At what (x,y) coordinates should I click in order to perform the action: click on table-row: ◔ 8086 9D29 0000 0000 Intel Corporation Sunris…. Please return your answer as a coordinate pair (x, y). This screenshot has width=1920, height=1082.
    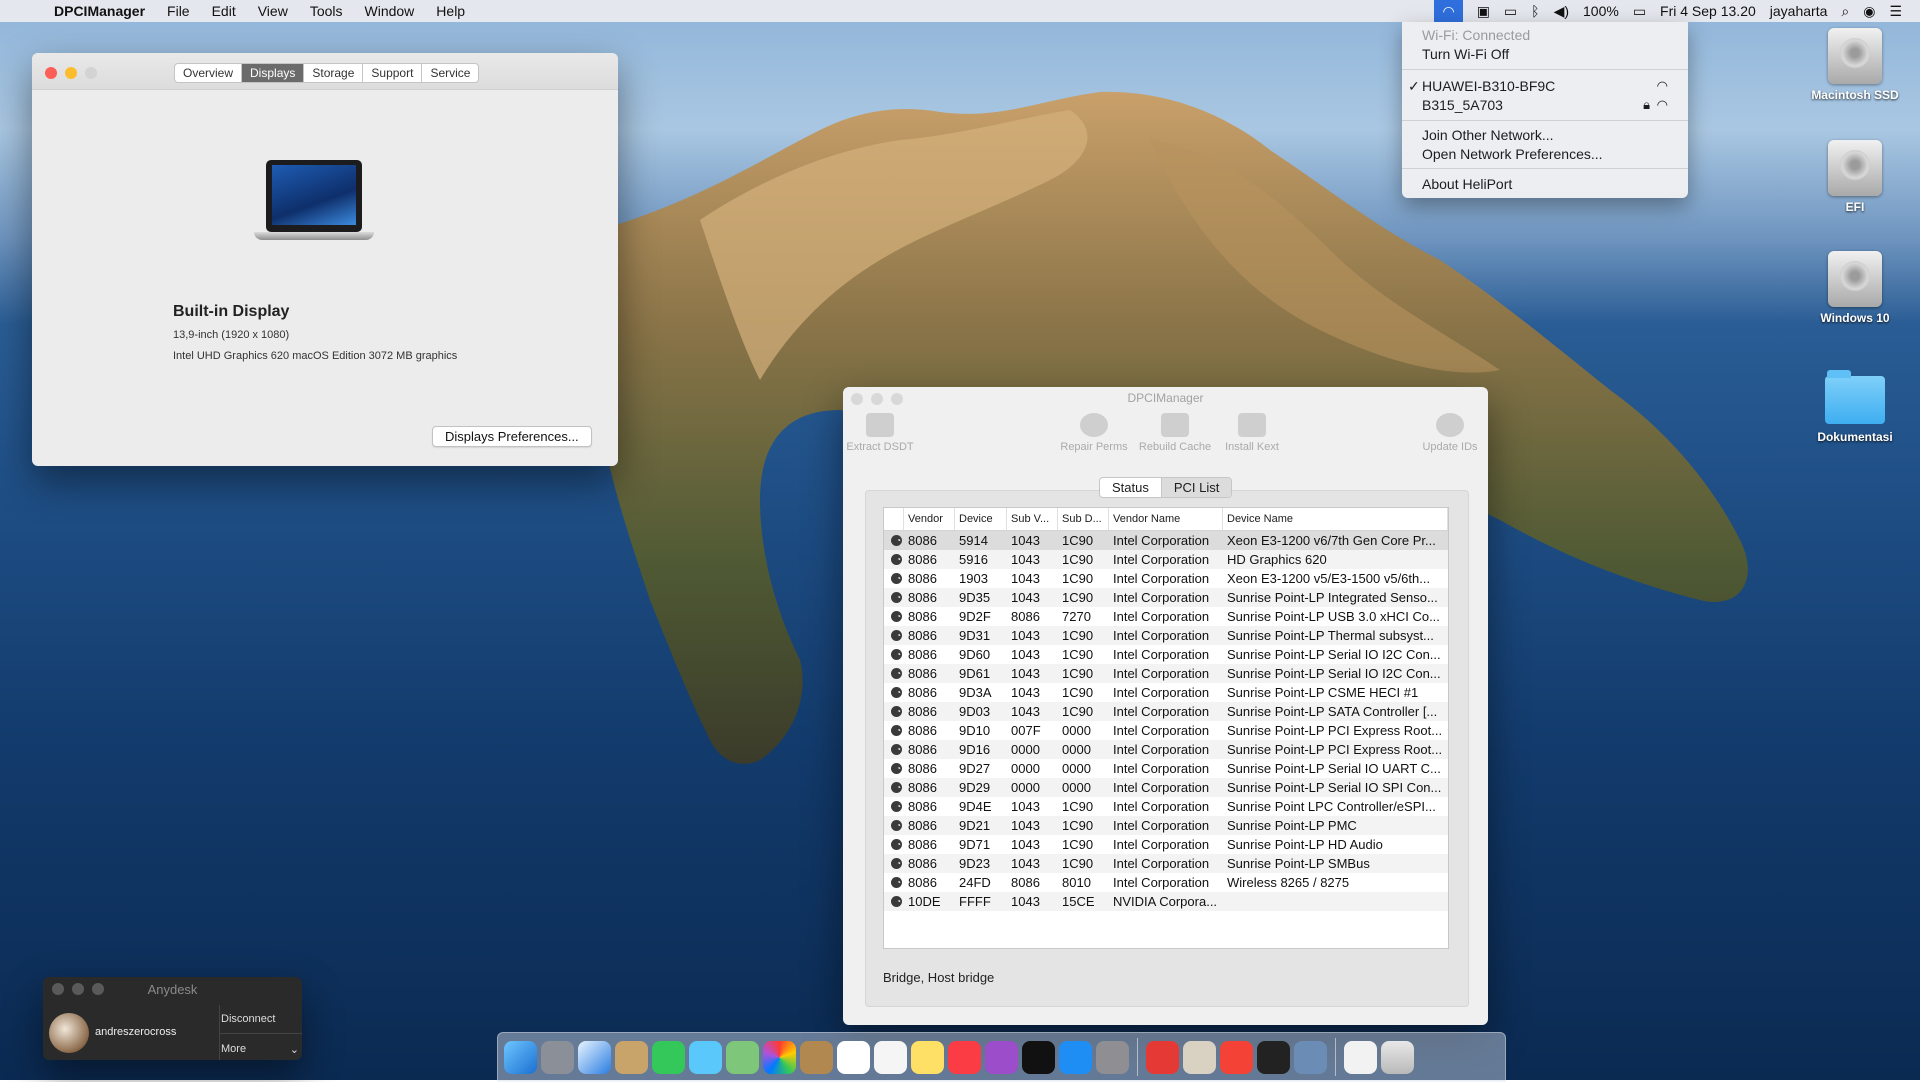
    Looking at the image, I should click on (1166, 787).